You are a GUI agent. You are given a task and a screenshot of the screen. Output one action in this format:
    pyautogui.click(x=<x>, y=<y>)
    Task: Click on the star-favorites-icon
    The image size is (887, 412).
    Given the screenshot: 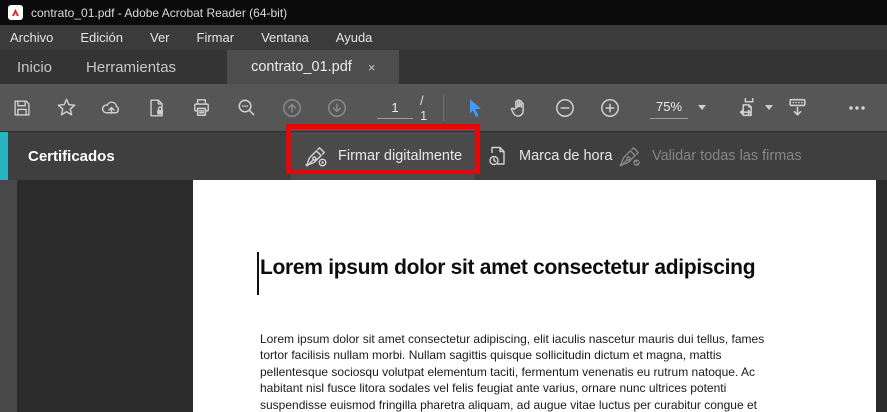 What is the action you would take?
    pyautogui.click(x=66, y=107)
    